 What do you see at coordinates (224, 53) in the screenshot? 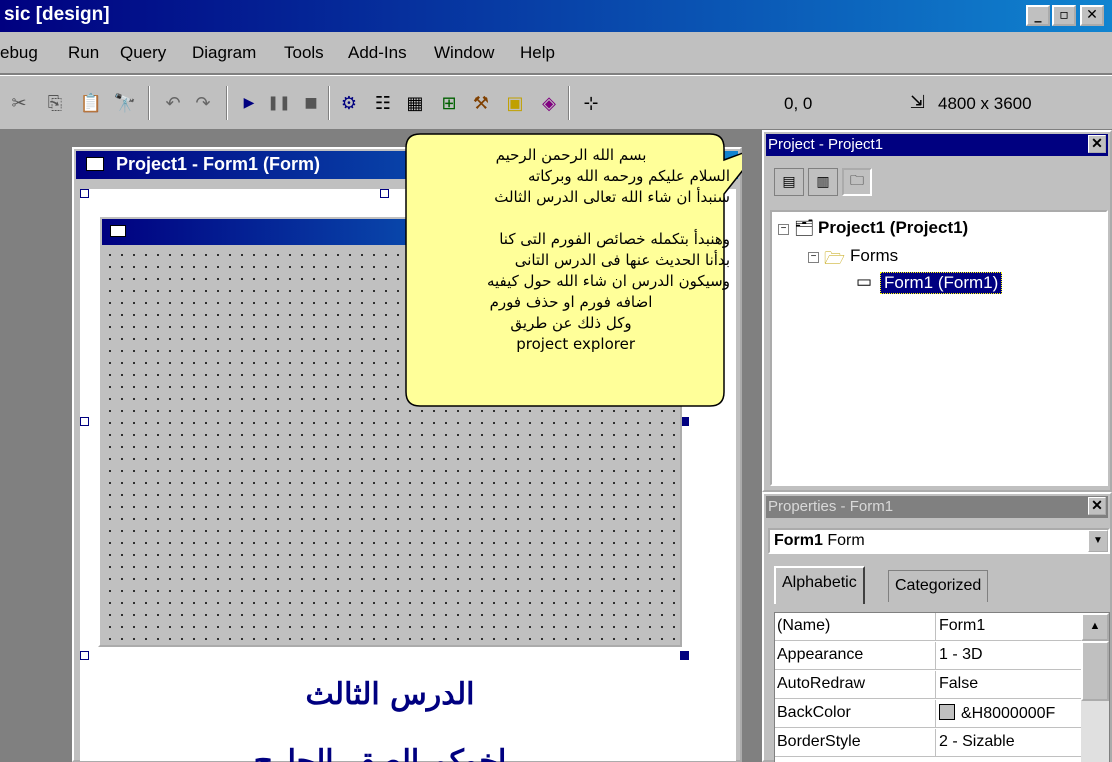
I see `menu-diagram: Diagram` at bounding box center [224, 53].